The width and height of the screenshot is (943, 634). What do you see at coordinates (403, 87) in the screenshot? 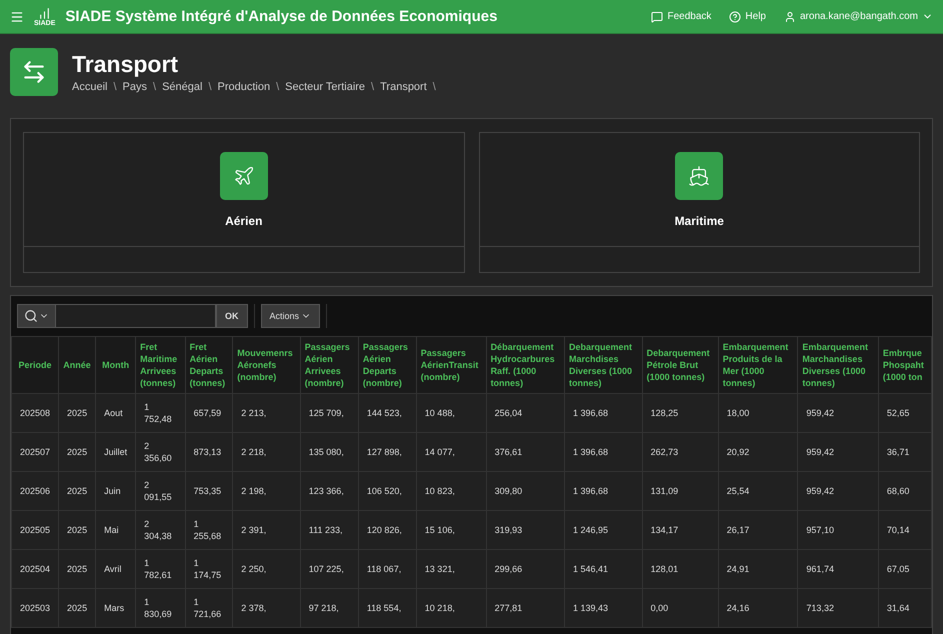
I see `breadcrumb-link: Transport` at bounding box center [403, 87].